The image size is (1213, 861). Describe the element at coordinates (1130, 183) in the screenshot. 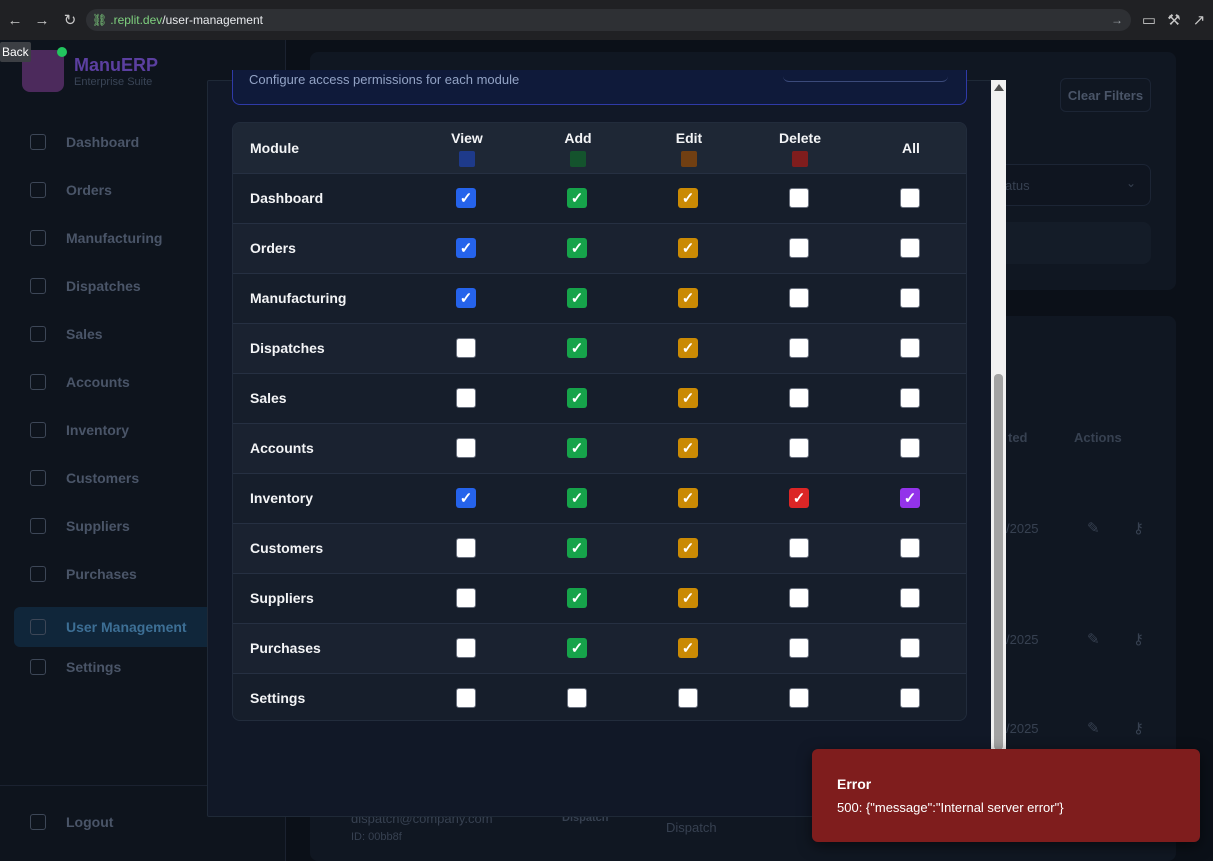

I see `chevron-down-icon: ⌄` at that location.